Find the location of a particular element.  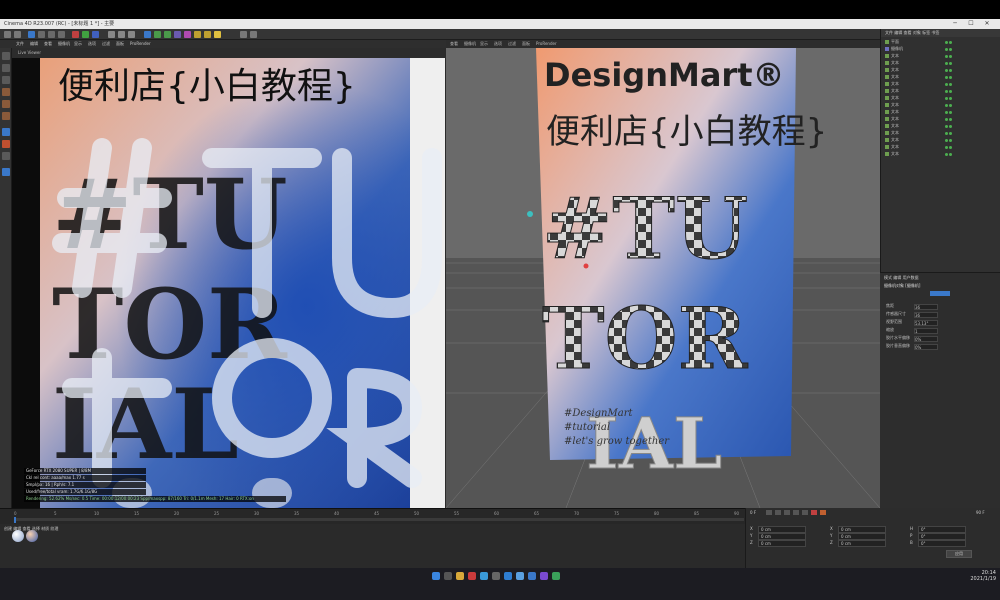

attr-tab-edit: 编辑 is located at coordinates (897, 277).